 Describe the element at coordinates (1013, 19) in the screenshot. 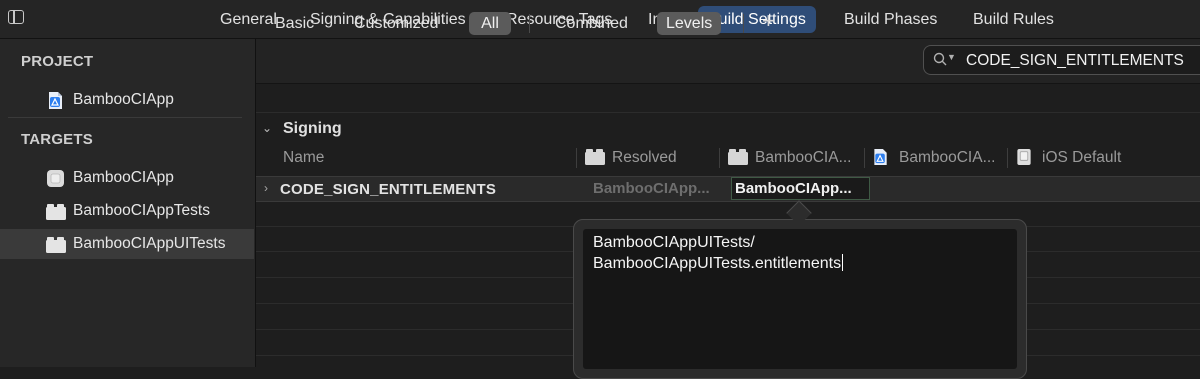

I see `tab-build-rules: Build Rules` at that location.